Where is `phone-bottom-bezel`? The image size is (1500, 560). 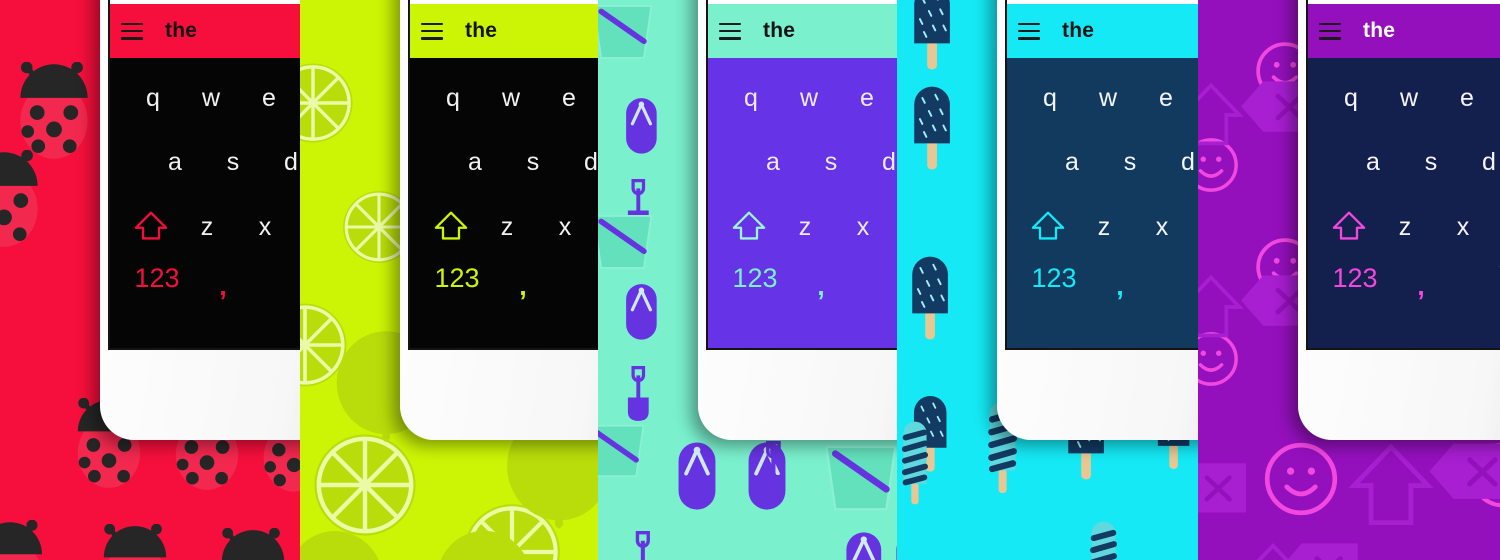
phone-bottom-bezel is located at coordinates (1097, 395).